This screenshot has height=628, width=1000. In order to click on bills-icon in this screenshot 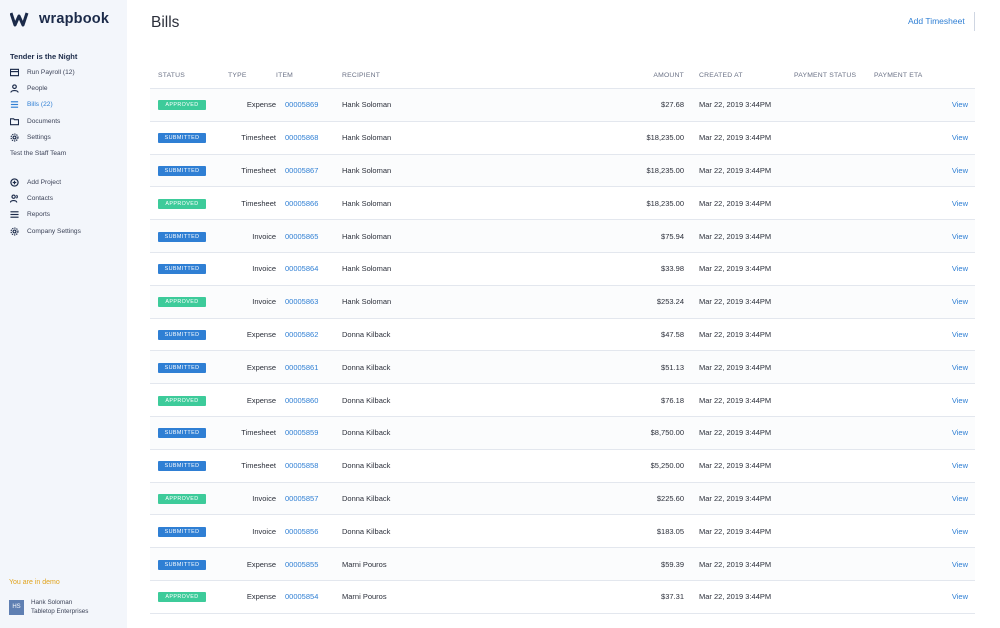, I will do `click(16, 105)`.